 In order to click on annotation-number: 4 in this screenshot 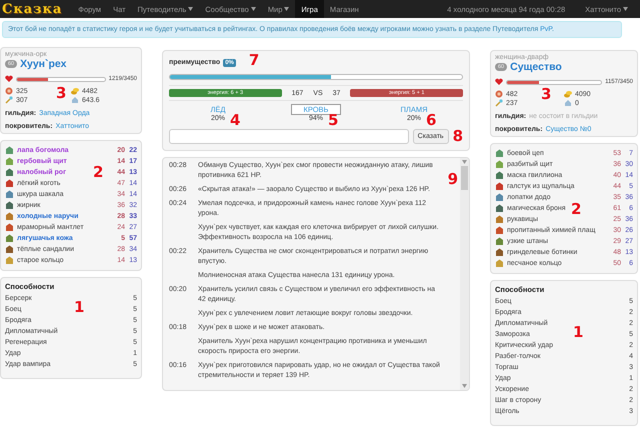, I will do `click(235, 120)`.